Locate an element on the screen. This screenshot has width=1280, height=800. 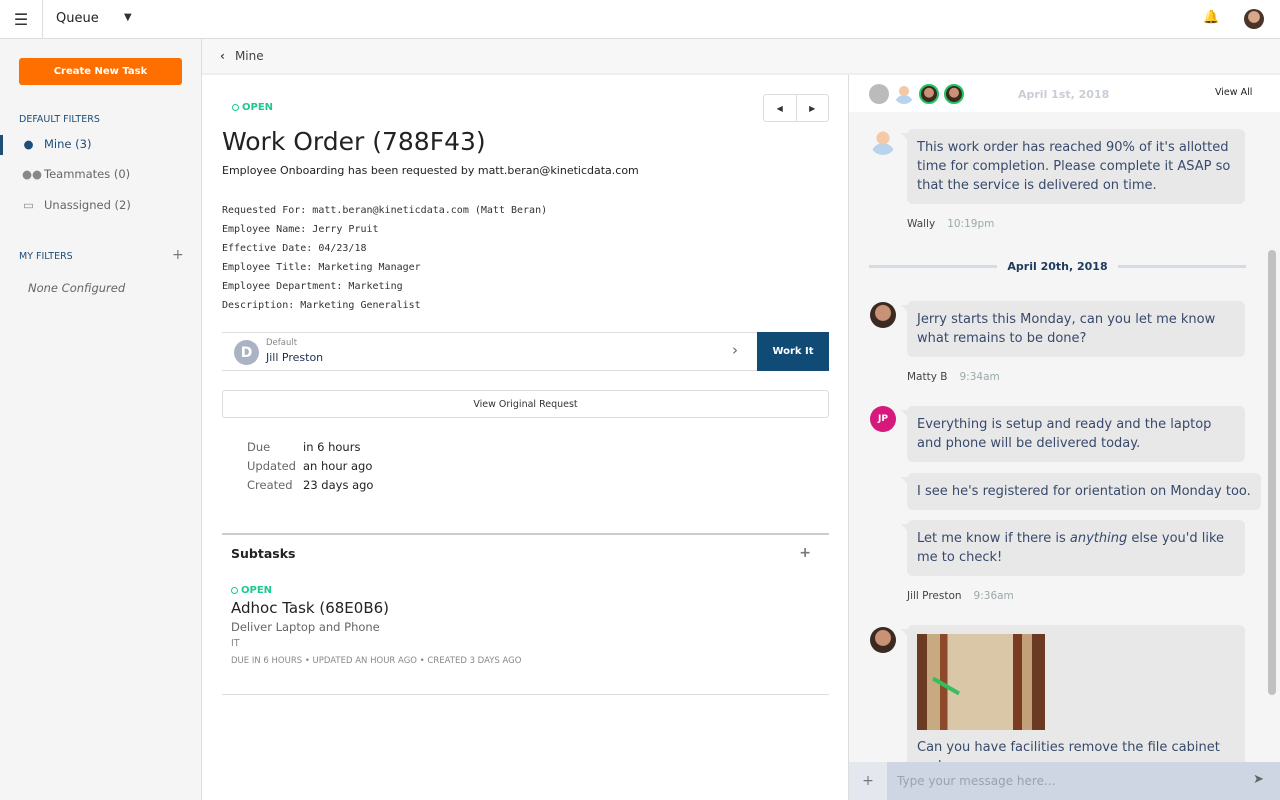
breadcrumb-mine: Mine is located at coordinates (249, 56).